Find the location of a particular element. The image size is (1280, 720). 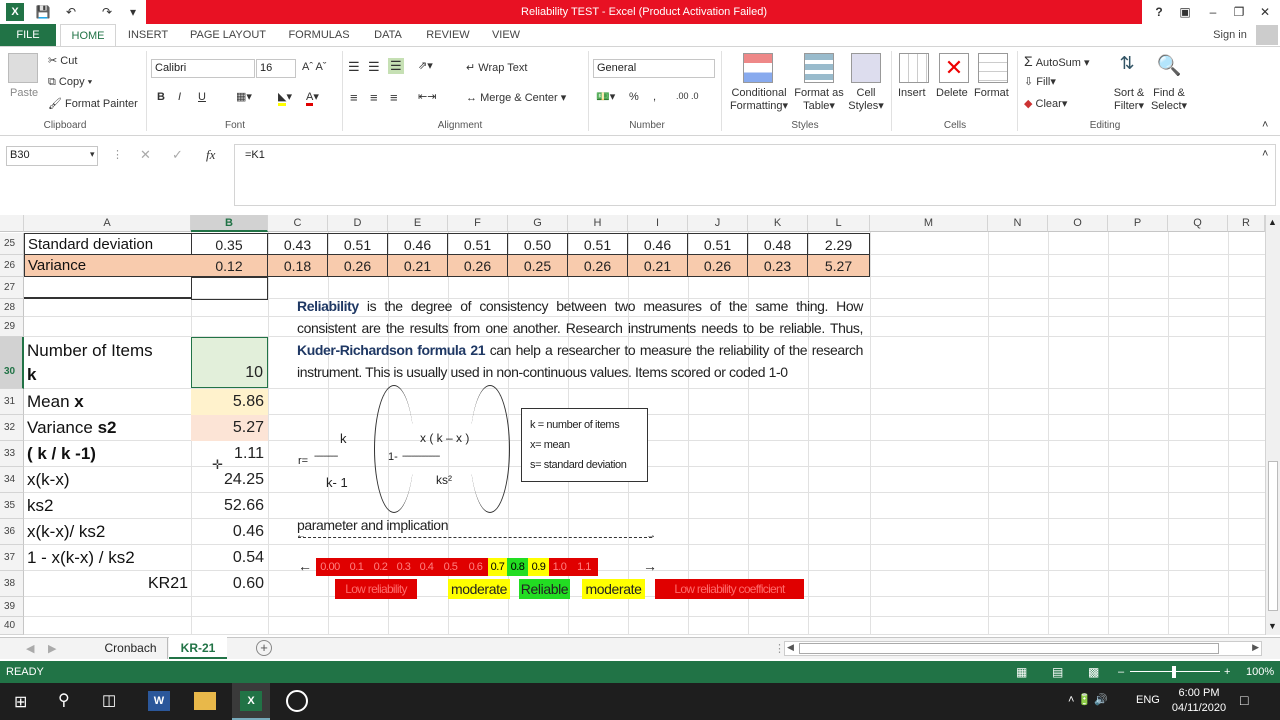

zoom-slider-thumb is located at coordinates (1174, 672).